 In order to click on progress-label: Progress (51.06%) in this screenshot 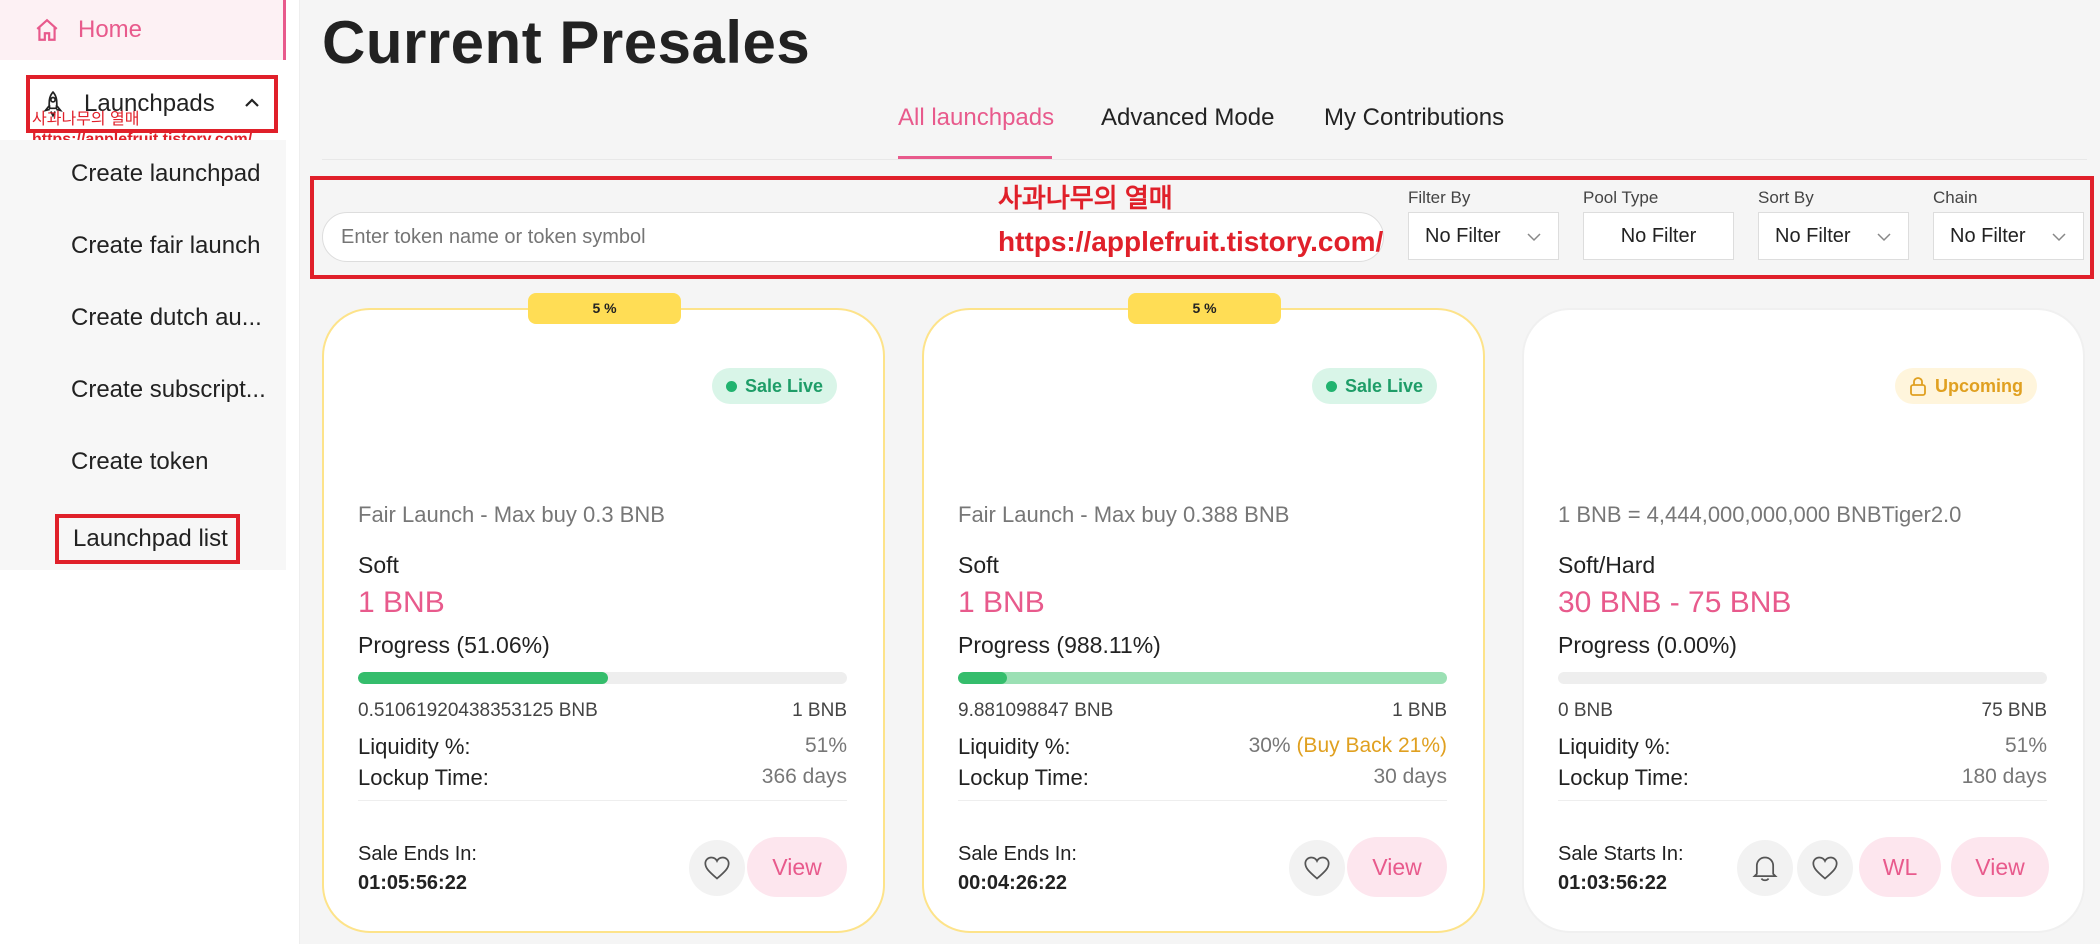, I will do `click(454, 645)`.